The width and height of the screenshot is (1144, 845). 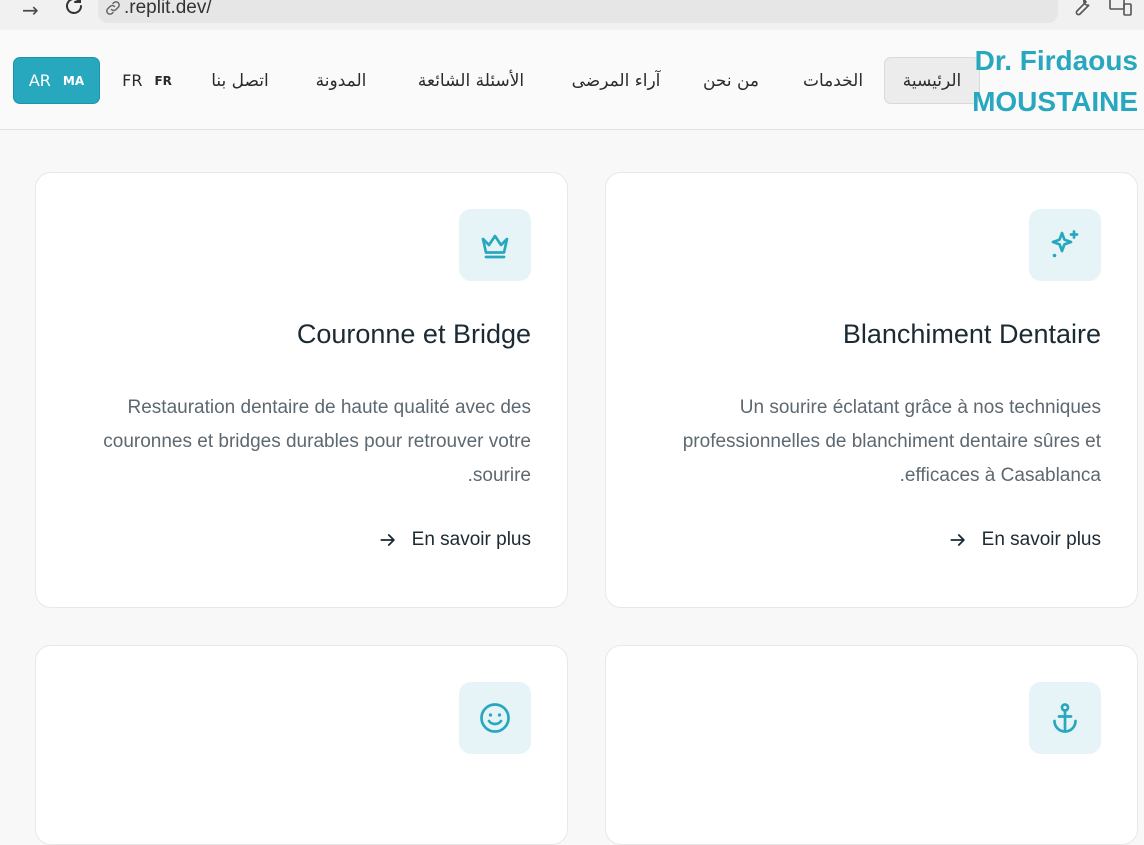 What do you see at coordinates (30, 11) in the screenshot?
I see `forward-arrow-icon: →` at bounding box center [30, 11].